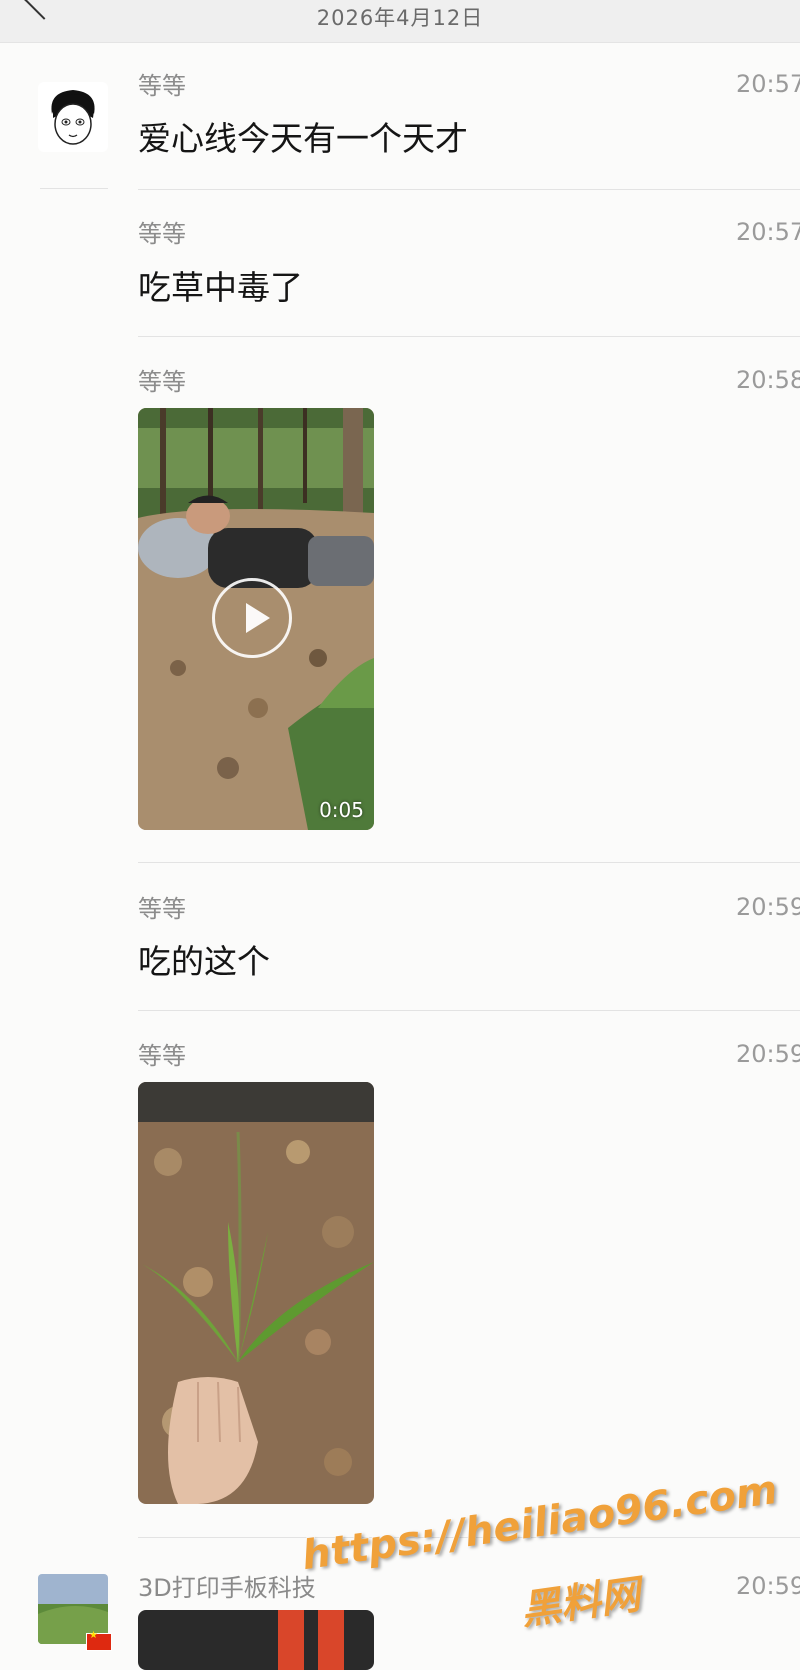 This screenshot has width=800, height=1670. I want to click on message-text: 吃草中毒了, so click(220, 285).